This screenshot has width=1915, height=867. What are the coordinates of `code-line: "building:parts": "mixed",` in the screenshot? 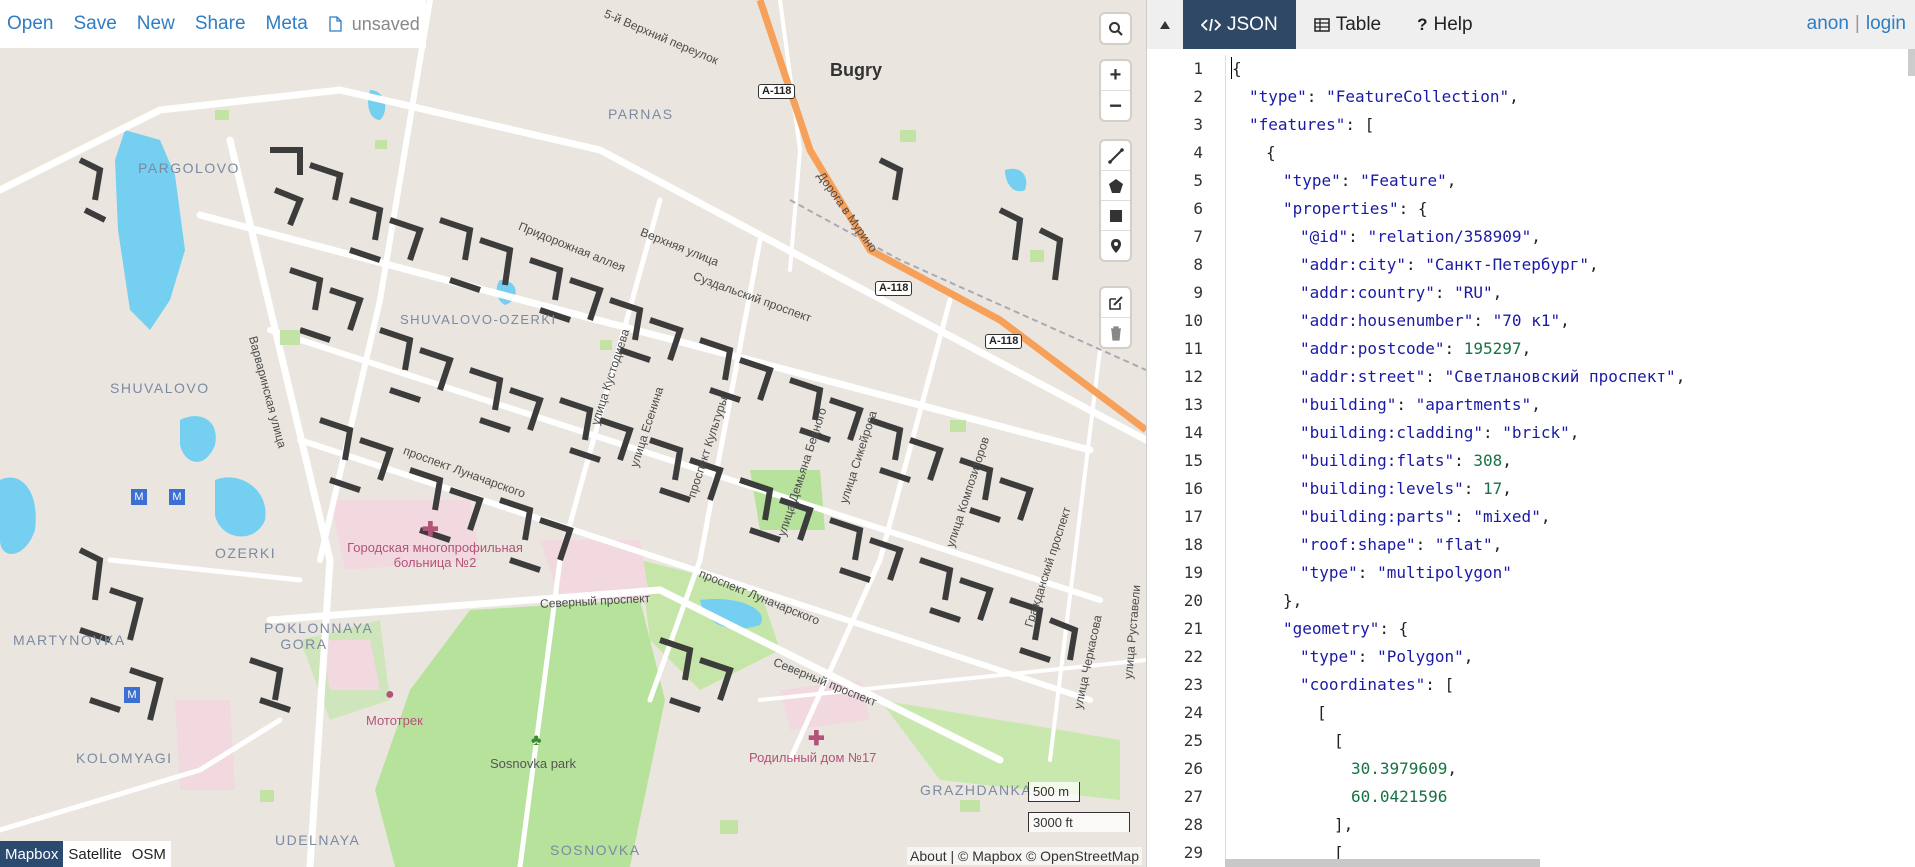 It's located at (1570, 517).